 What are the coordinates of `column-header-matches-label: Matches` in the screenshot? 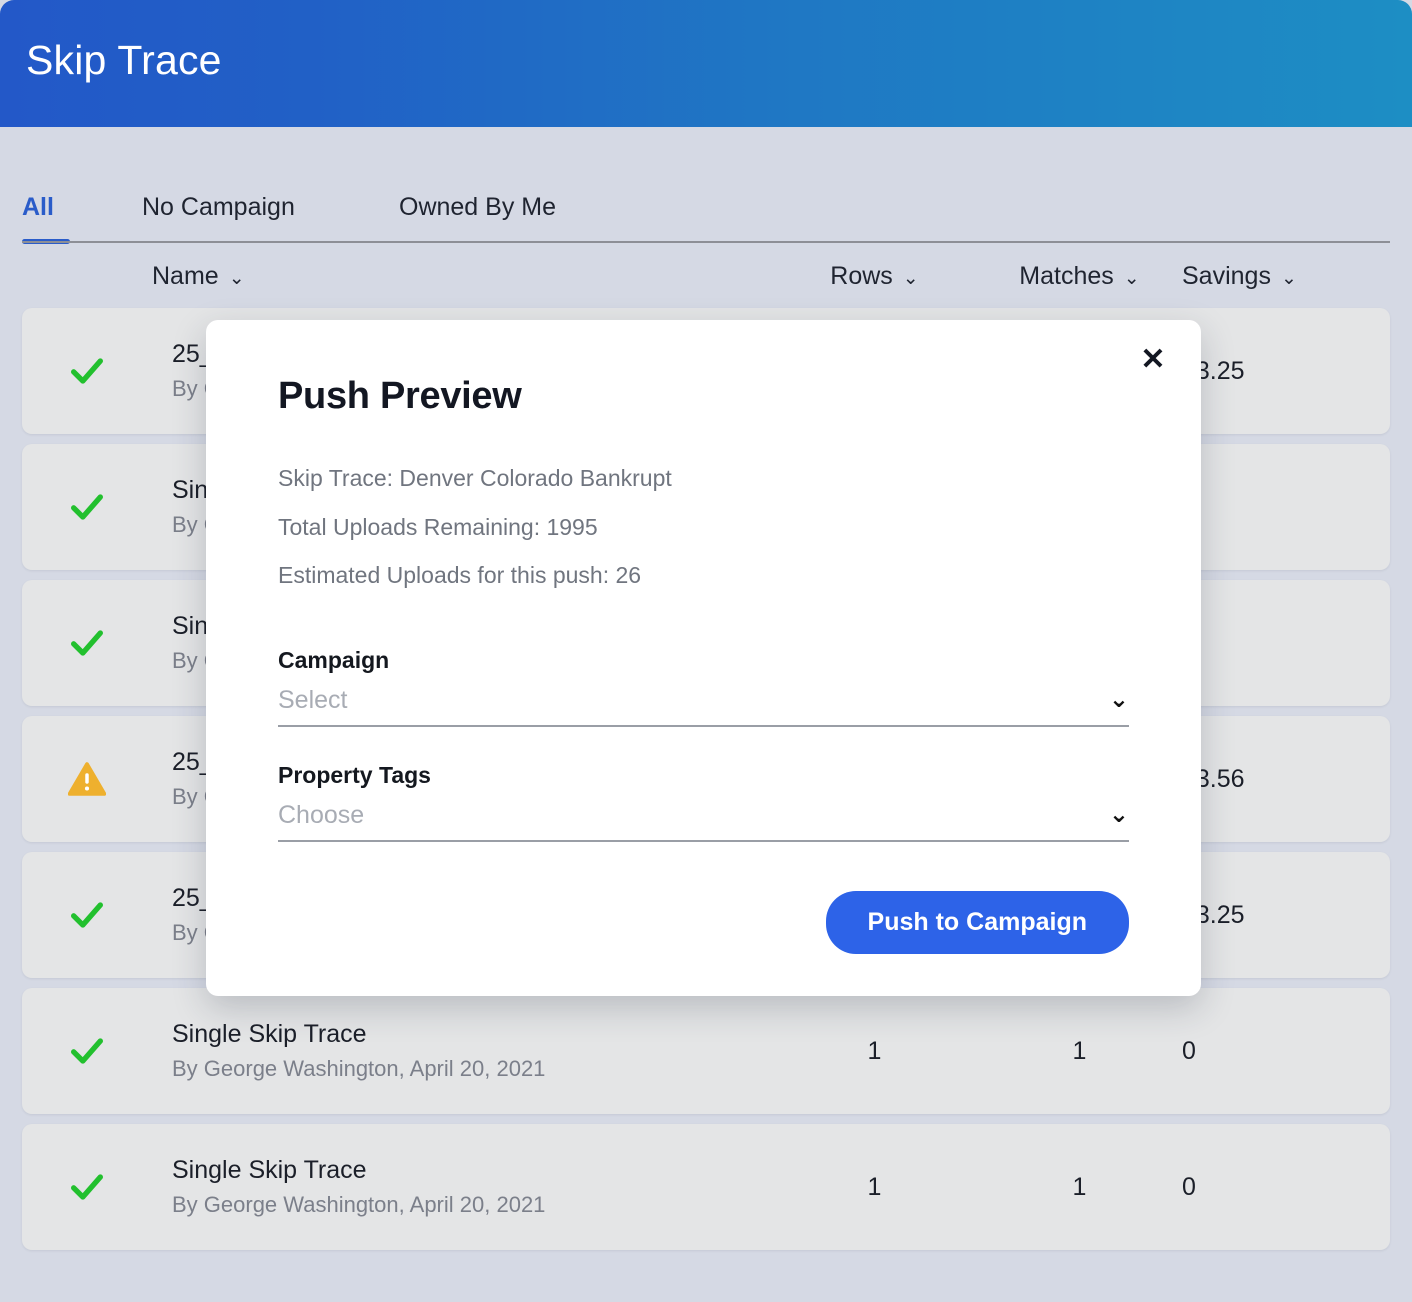 It's located at (1066, 275).